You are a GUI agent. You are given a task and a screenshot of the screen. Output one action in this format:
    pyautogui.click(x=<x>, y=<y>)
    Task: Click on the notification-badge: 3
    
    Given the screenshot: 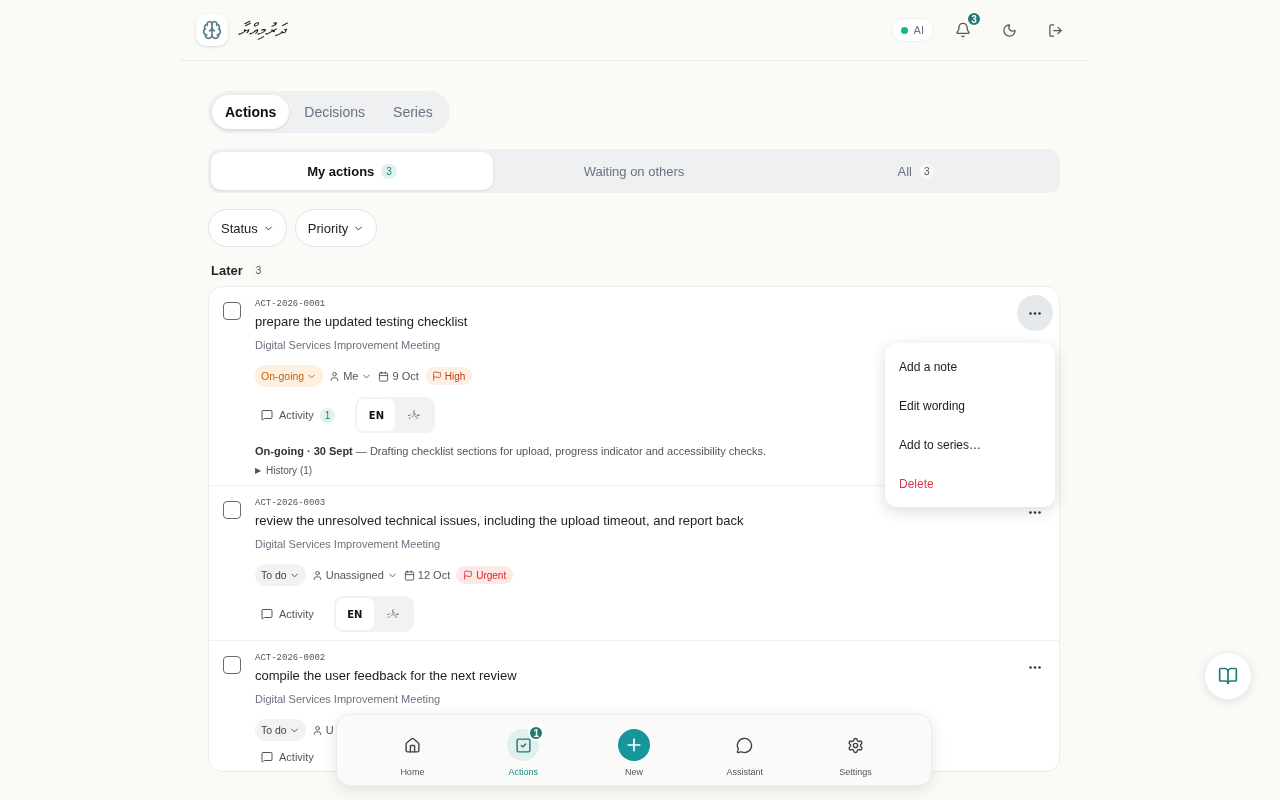 What is the action you would take?
    pyautogui.click(x=974, y=19)
    